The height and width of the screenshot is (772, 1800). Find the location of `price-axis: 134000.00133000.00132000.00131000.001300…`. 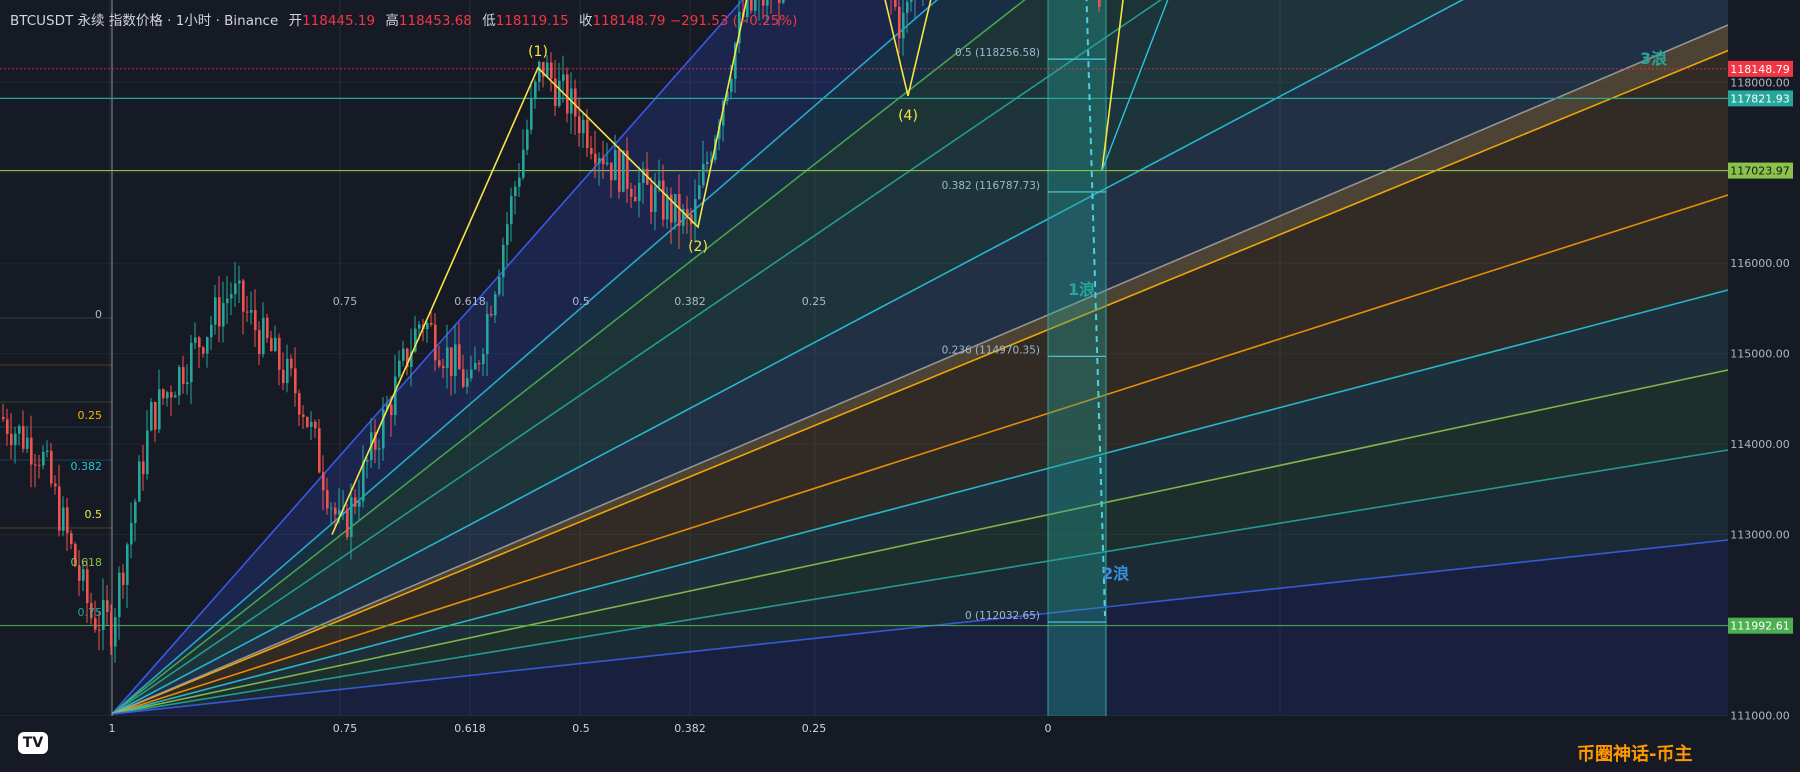

price-axis: 134000.00133000.00132000.00131000.001300… is located at coordinates (1764, 386).